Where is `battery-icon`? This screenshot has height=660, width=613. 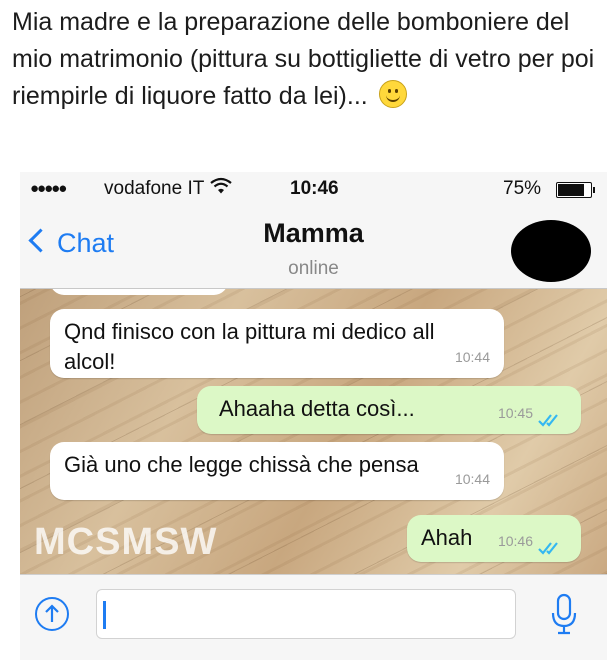
battery-icon is located at coordinates (575, 190).